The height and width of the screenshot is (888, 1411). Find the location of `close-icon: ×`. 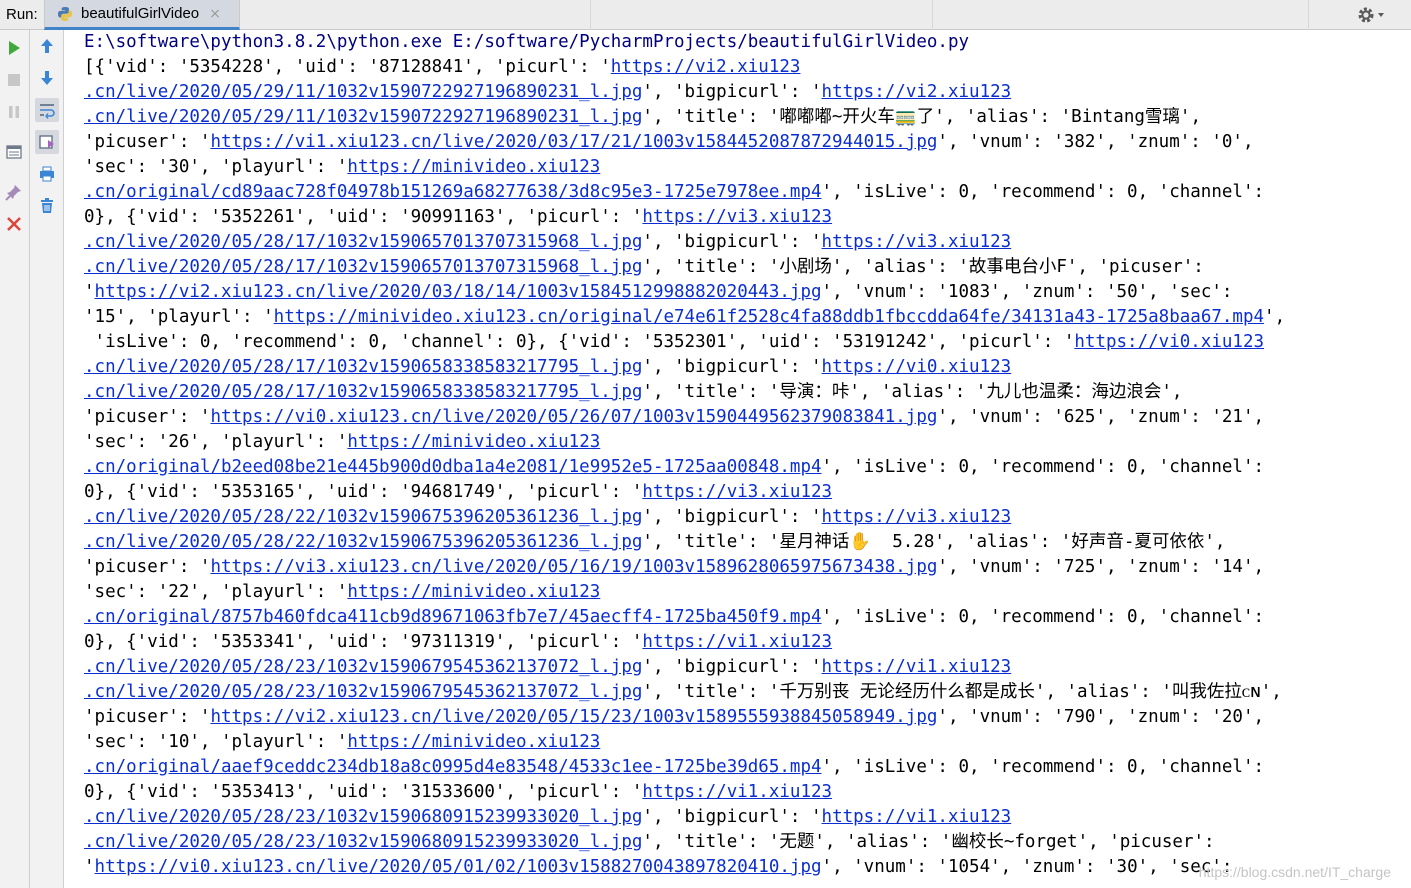

close-icon: × is located at coordinates (215, 14).